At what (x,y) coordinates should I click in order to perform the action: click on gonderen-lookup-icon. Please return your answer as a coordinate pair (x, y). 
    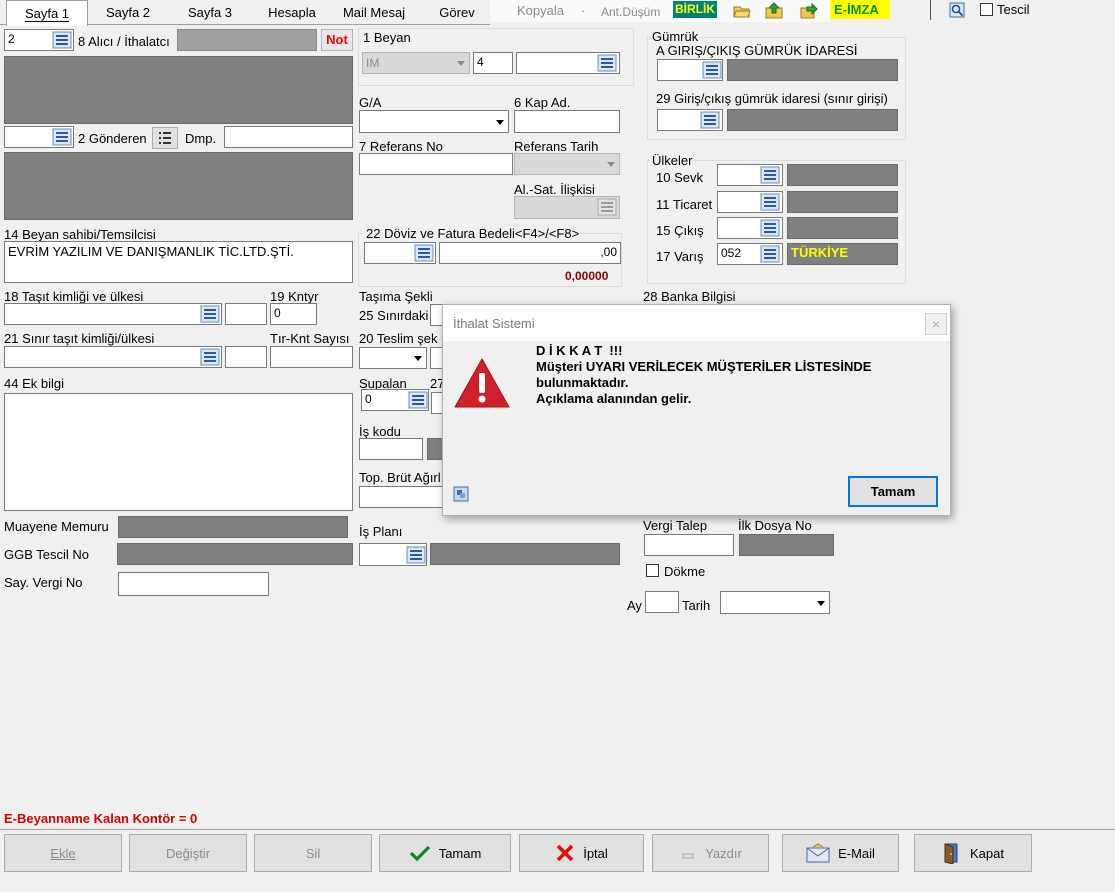
    Looking at the image, I should click on (62, 137).